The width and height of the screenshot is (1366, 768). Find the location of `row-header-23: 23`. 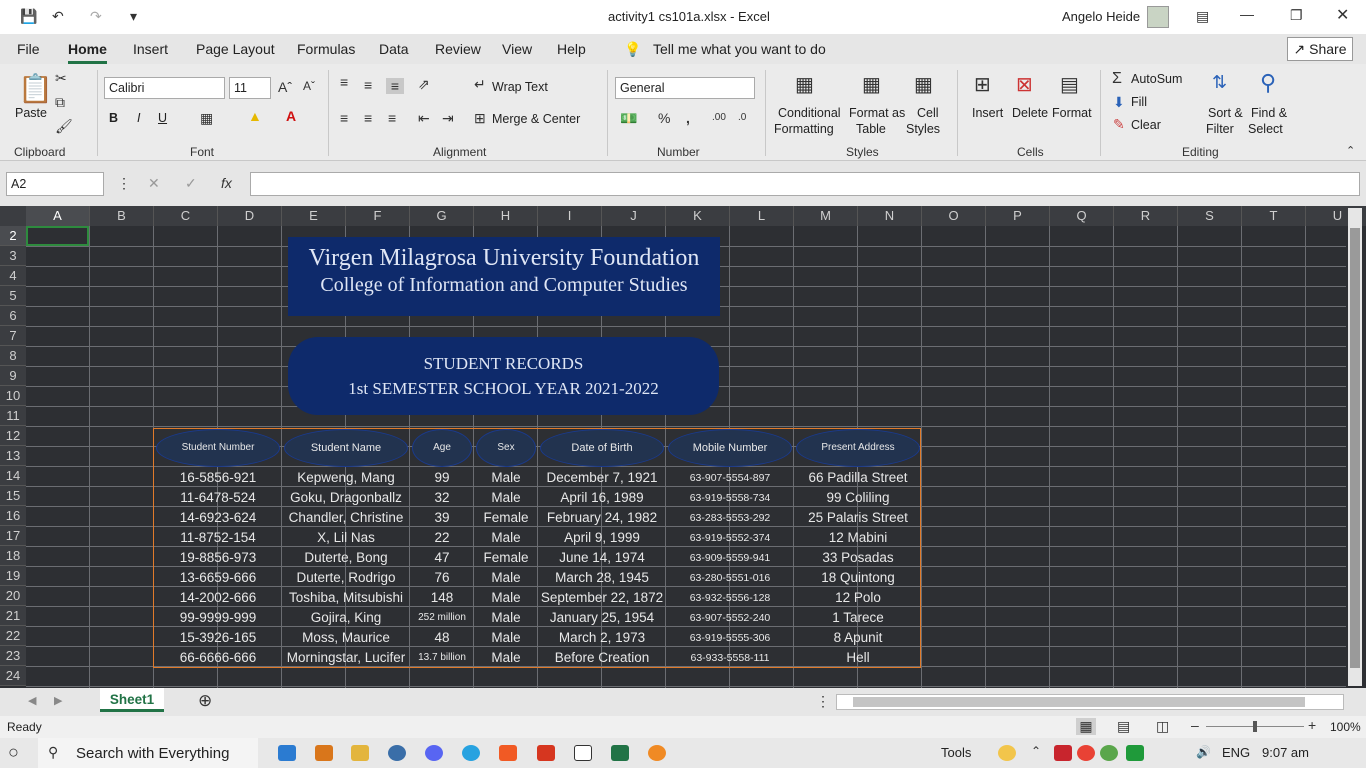

row-header-23: 23 is located at coordinates (13, 656).